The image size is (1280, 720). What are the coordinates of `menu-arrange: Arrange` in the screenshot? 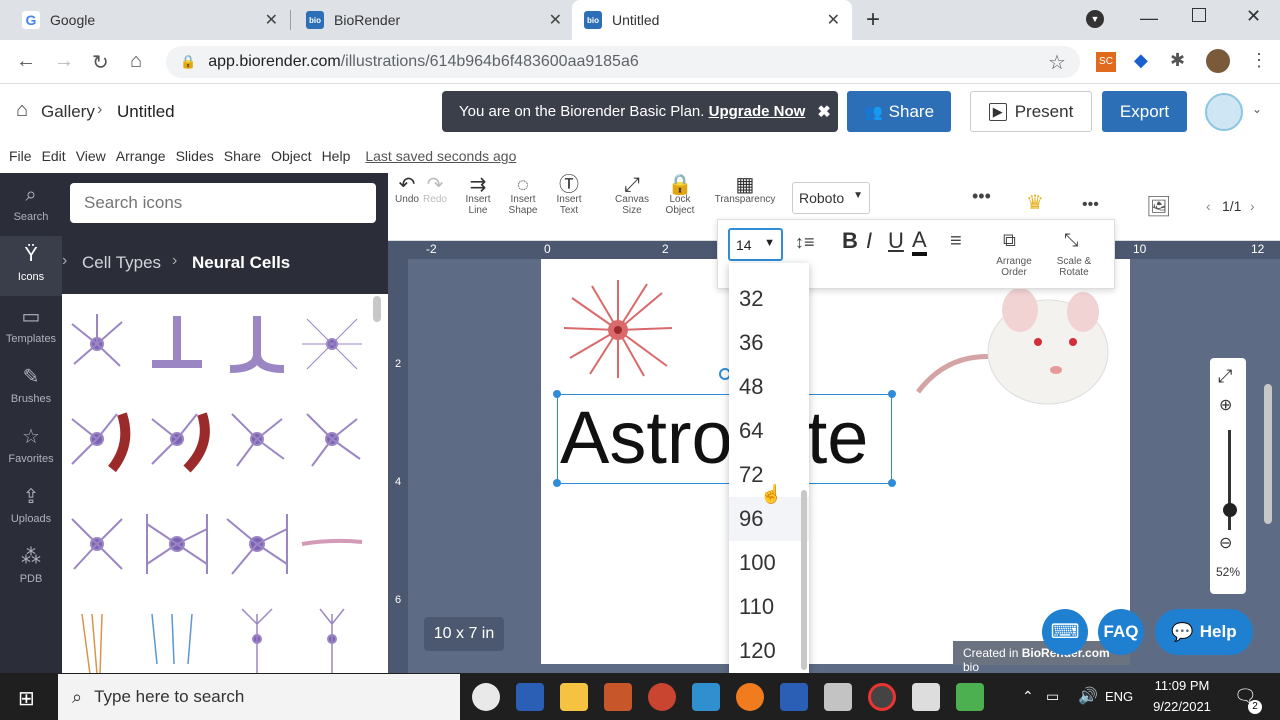 It's located at (141, 156).